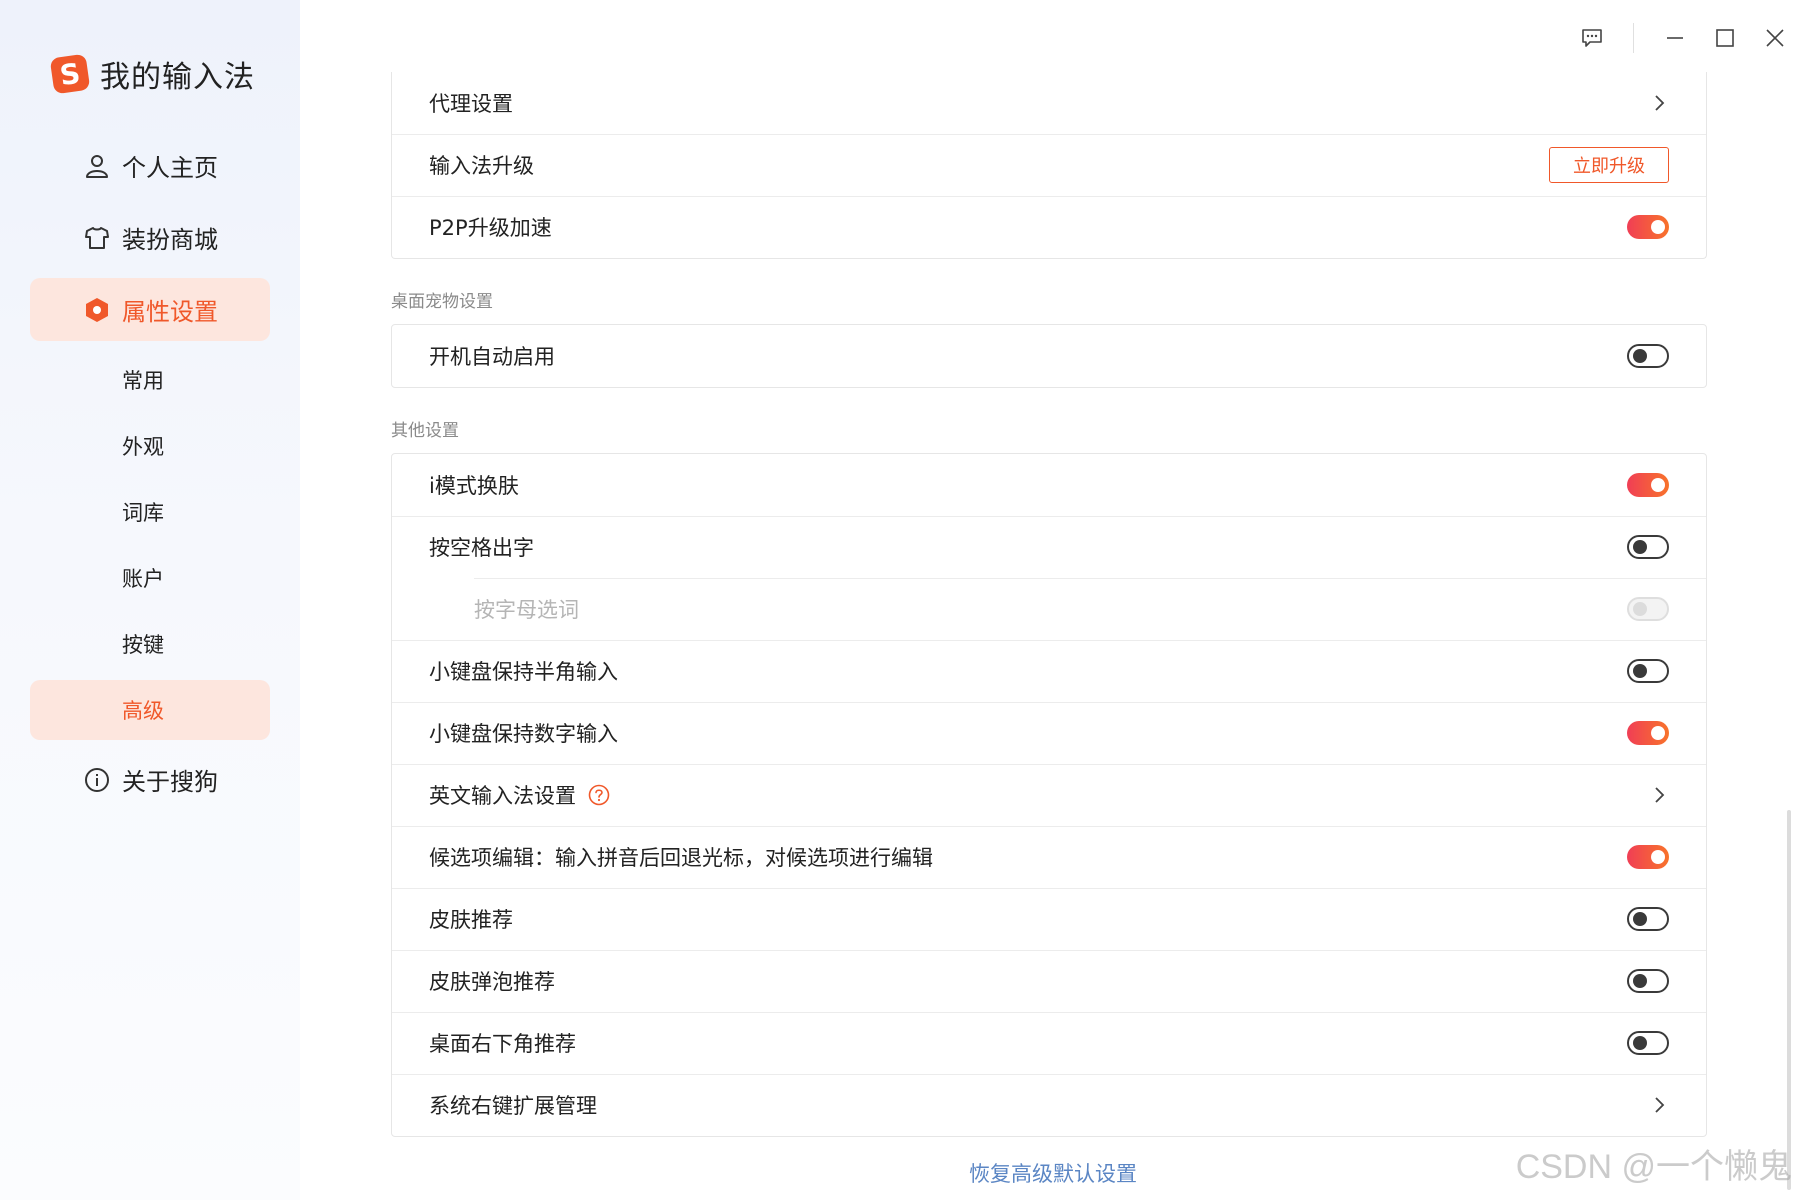  Describe the element at coordinates (150, 446) in the screenshot. I see `subnav-item-appearance: 外观` at that location.